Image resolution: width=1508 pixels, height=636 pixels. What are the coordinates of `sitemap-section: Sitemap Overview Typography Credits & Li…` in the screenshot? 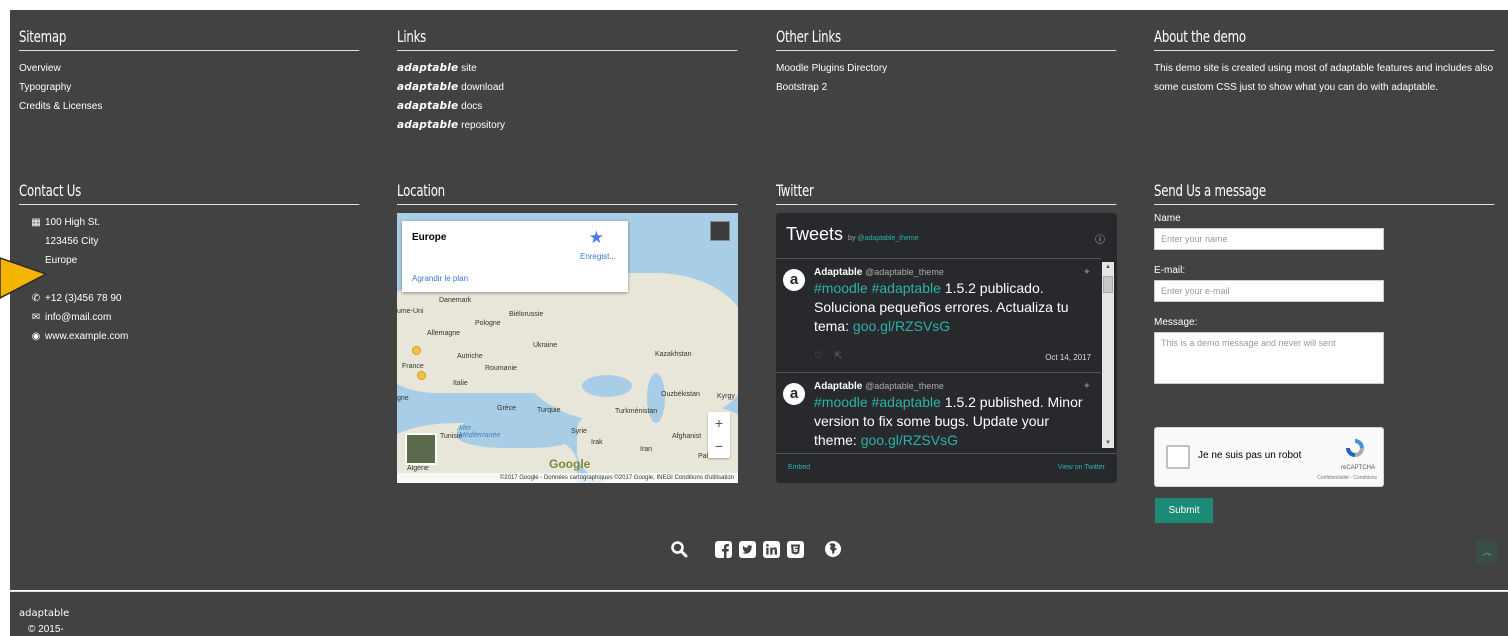 It's located at (189, 71).